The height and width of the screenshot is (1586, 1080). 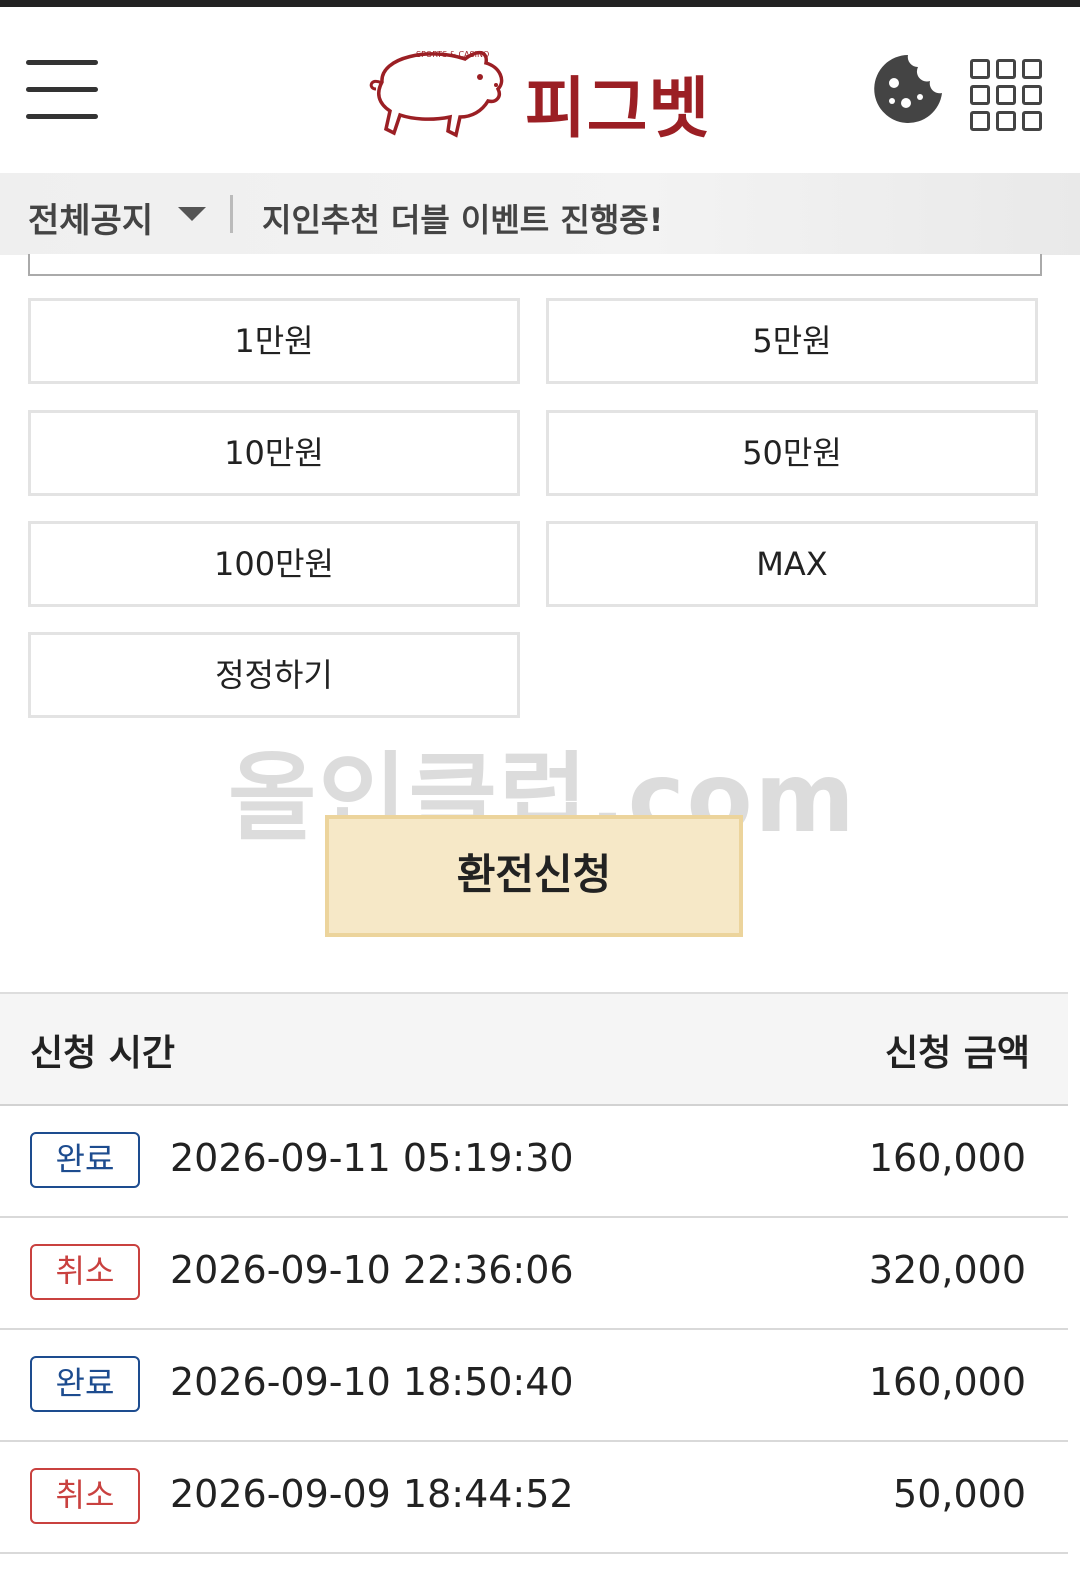 I want to click on amount-button-10k: 1만원, so click(x=274, y=341).